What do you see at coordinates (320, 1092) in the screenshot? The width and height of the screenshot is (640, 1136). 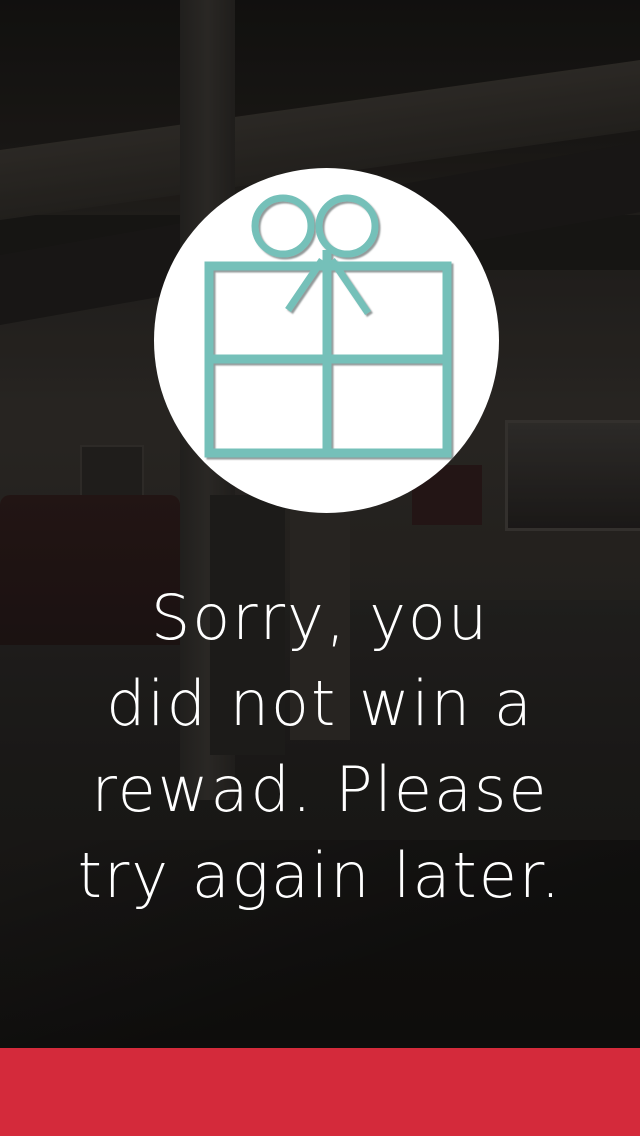 I see `bottom-action-bar` at bounding box center [320, 1092].